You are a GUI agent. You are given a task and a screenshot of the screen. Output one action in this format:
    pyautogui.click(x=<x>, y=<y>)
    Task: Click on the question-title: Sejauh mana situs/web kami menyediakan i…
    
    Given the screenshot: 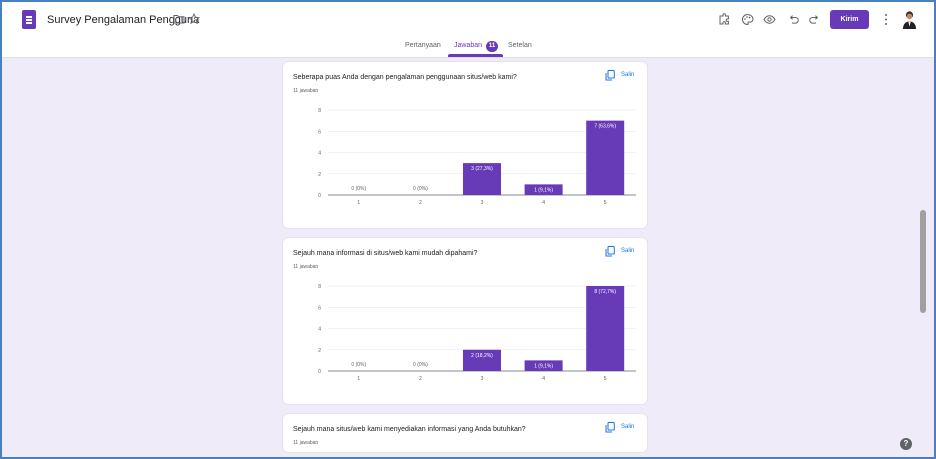 What is the action you would take?
    pyautogui.click(x=409, y=429)
    